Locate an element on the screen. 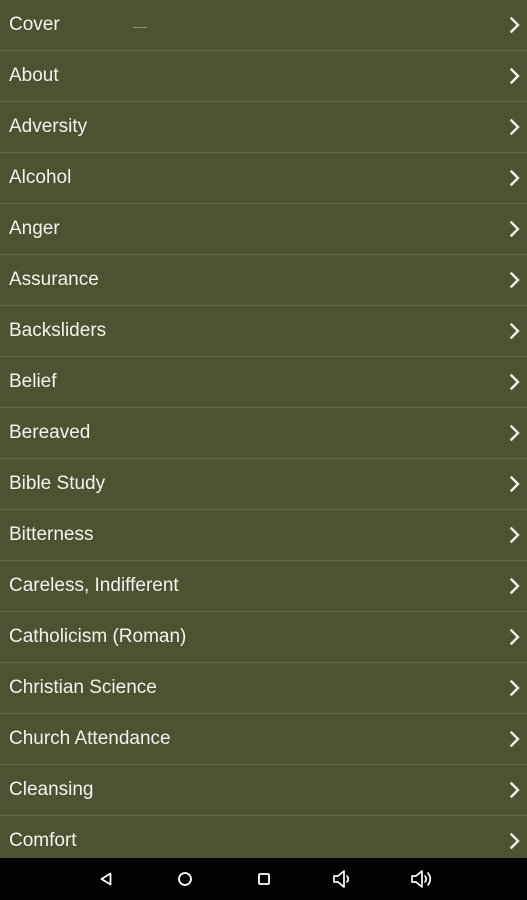 The image size is (527, 900). list-item-label: Careless, Indifferent is located at coordinates (94, 585).